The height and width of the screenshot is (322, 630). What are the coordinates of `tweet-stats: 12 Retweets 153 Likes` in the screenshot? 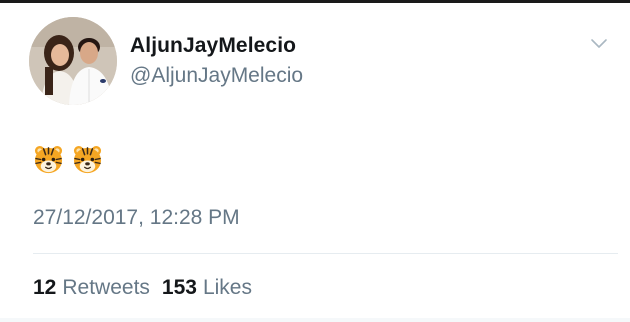 It's located at (142, 288).